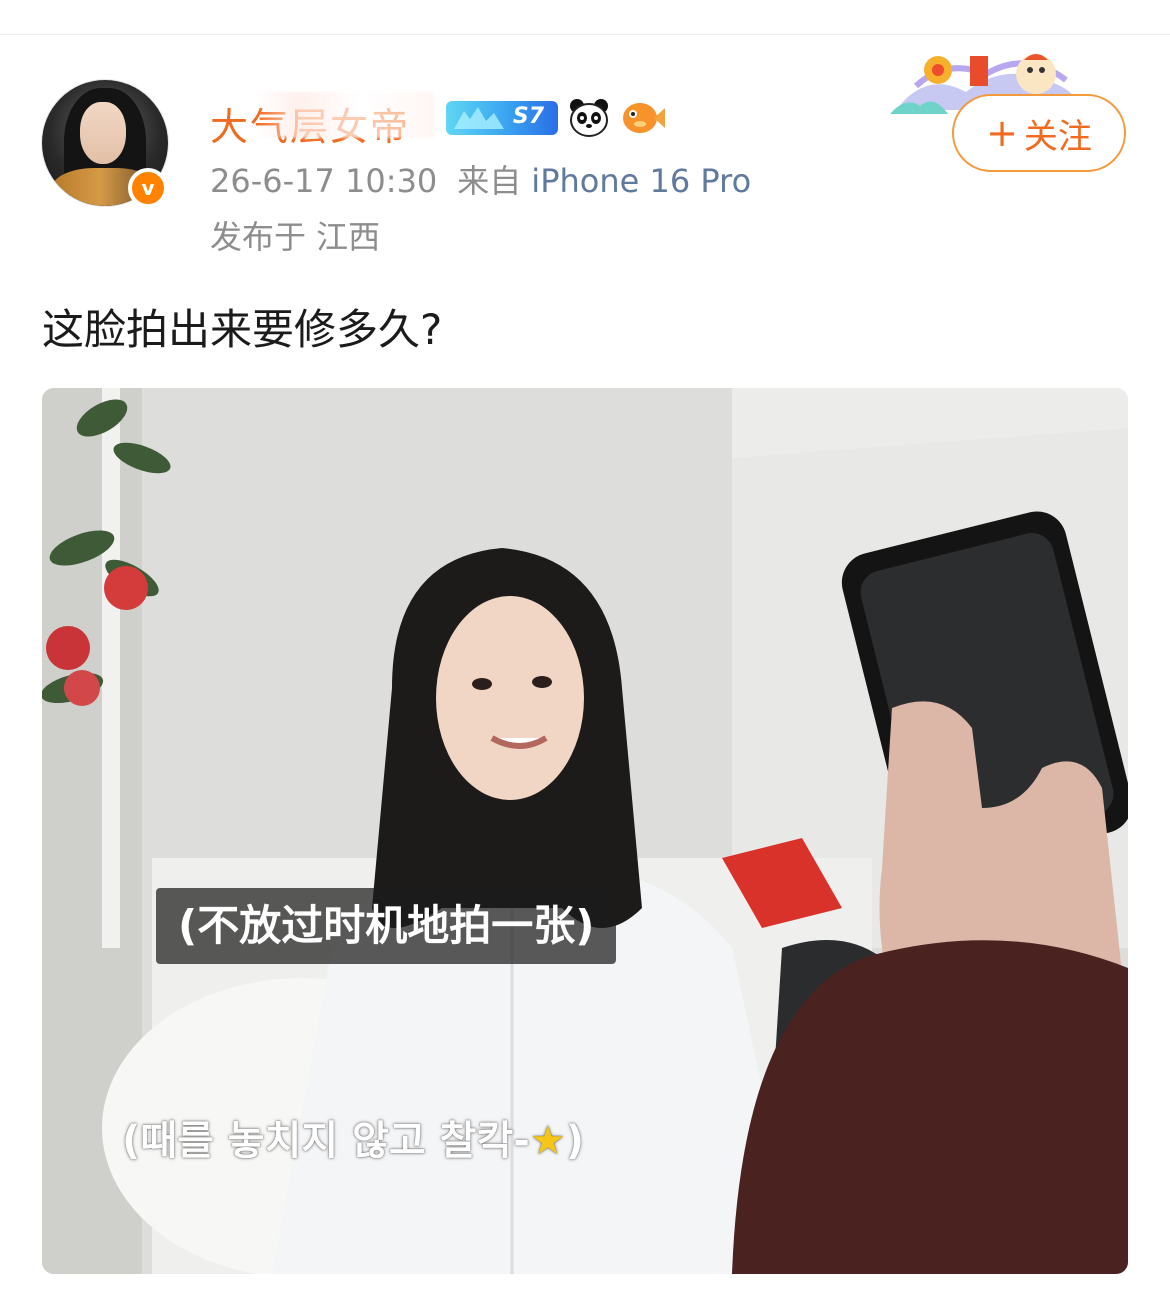 This screenshot has height=1299, width=1170. Describe the element at coordinates (575, 1141) in the screenshot. I see `caption-korean-end: )` at that location.